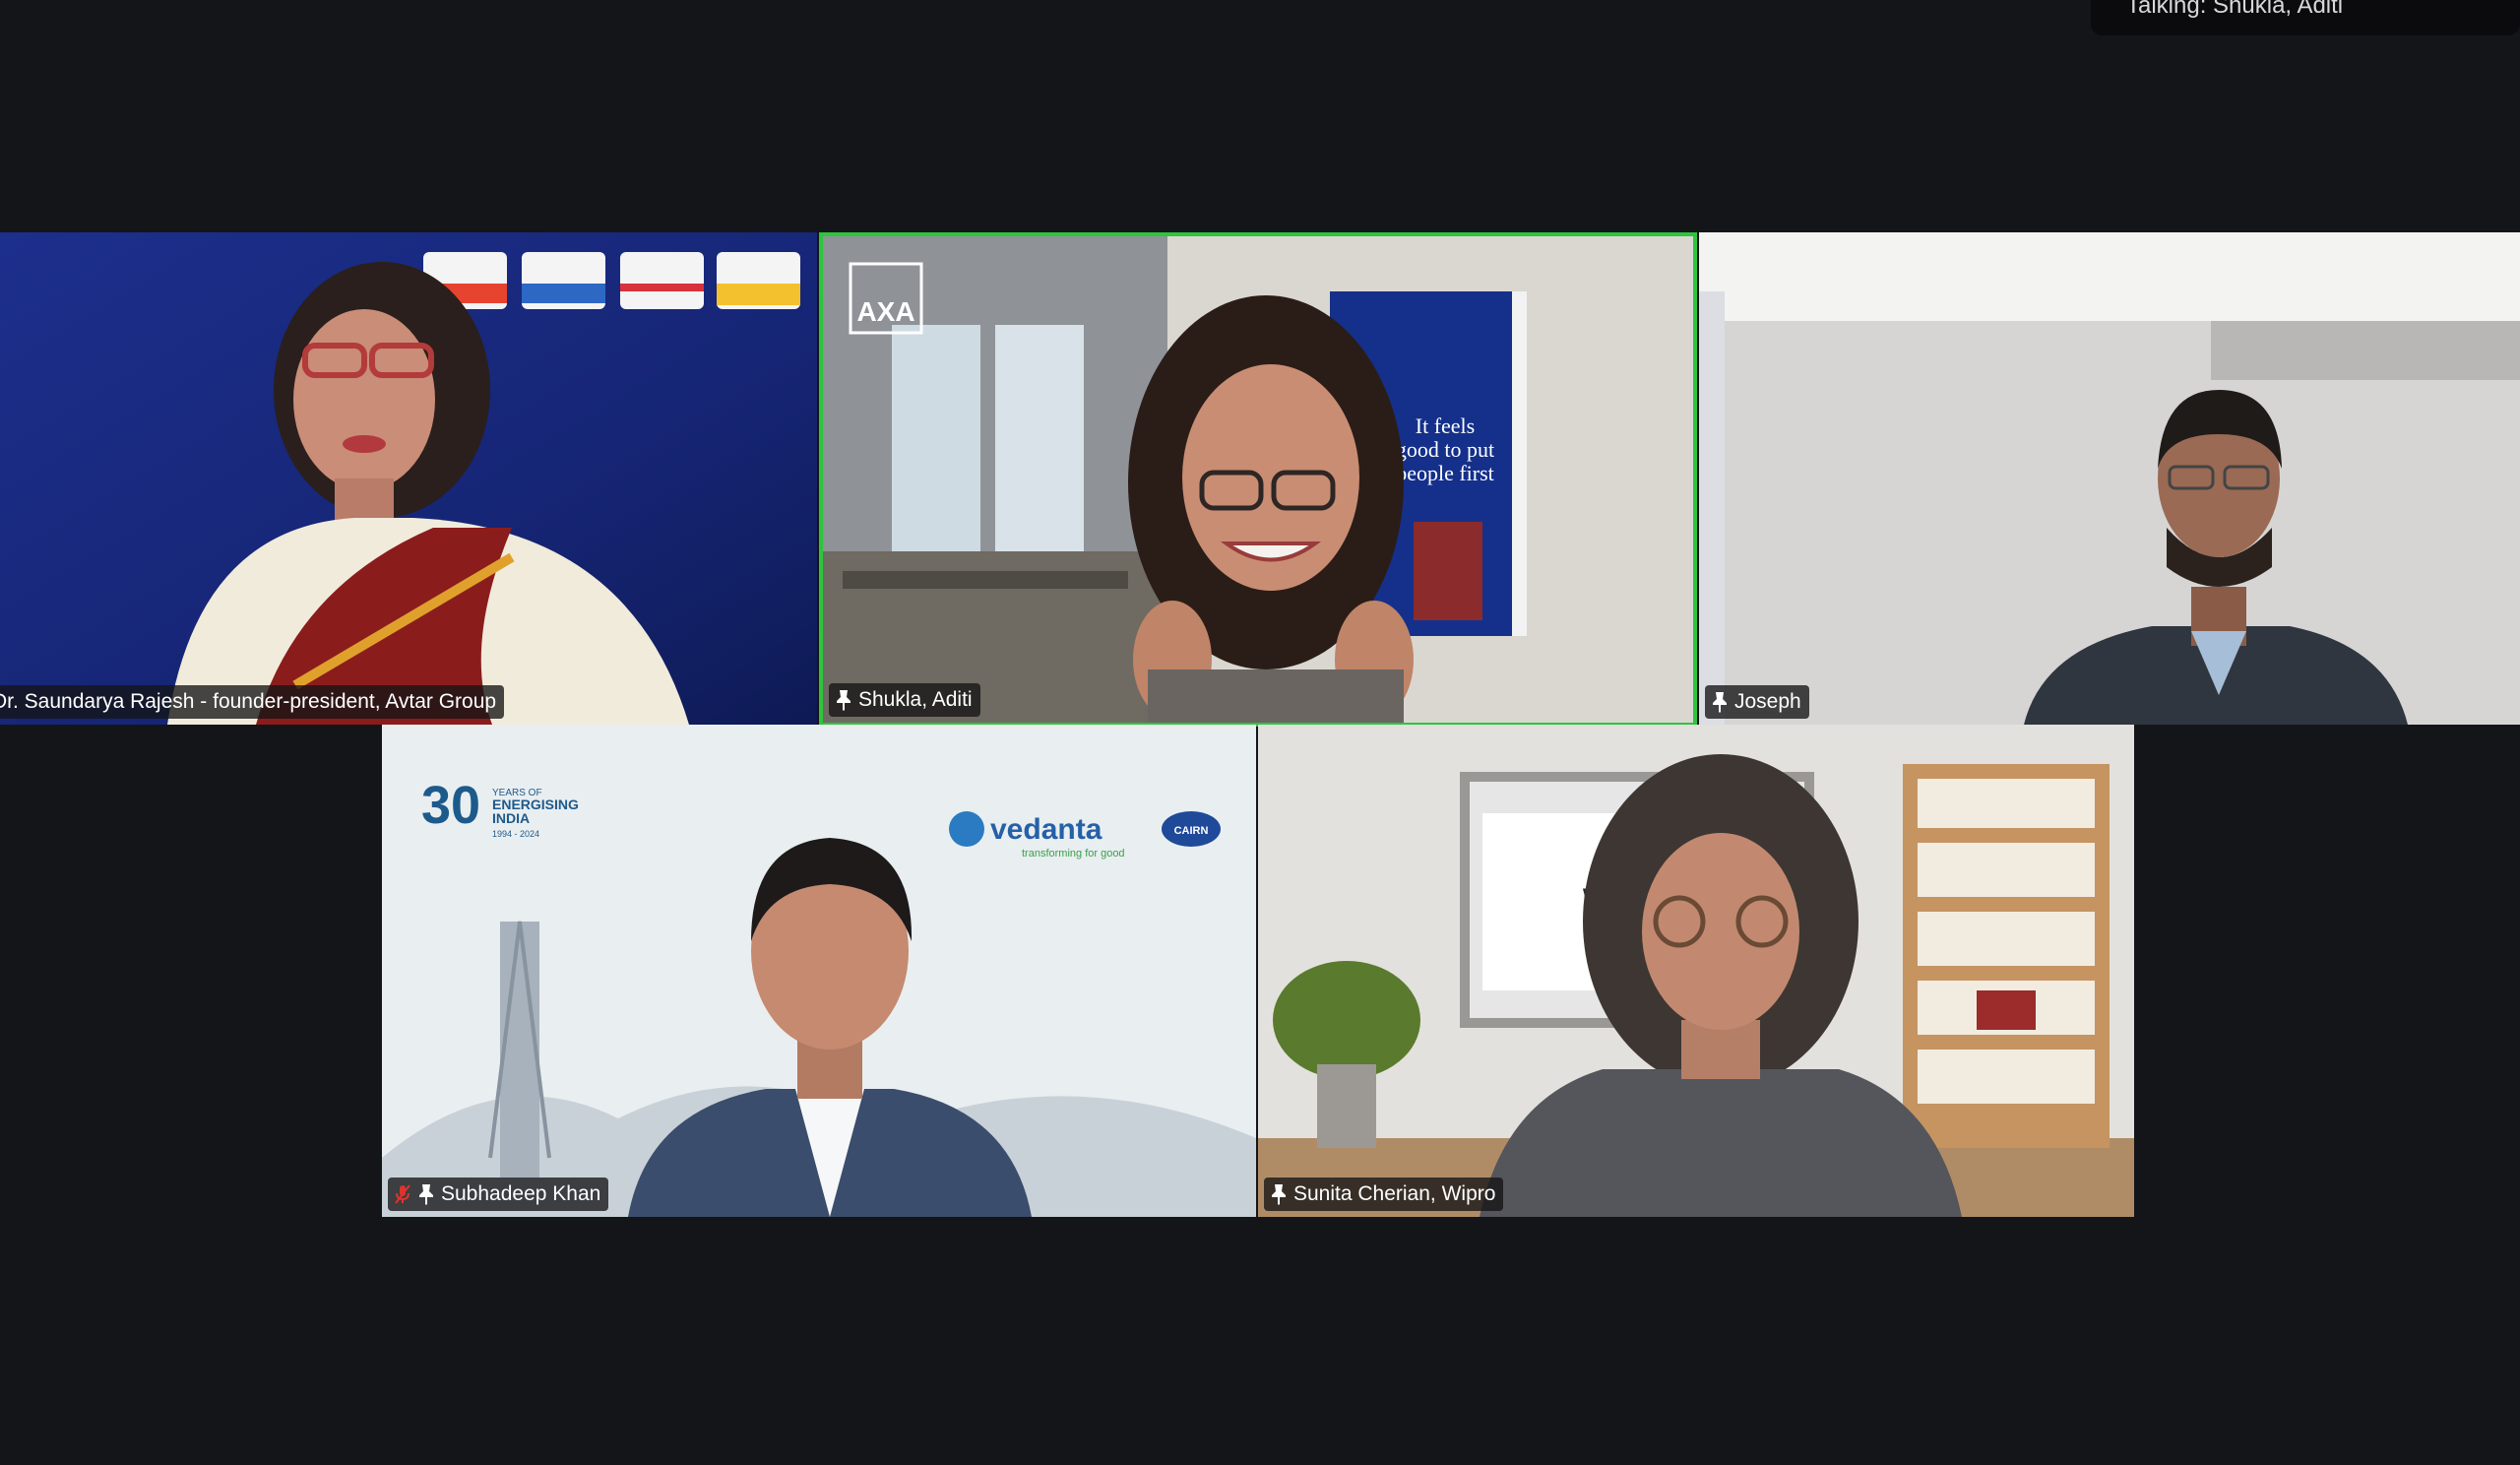  I want to click on participant-name: Joseph, so click(1767, 701).